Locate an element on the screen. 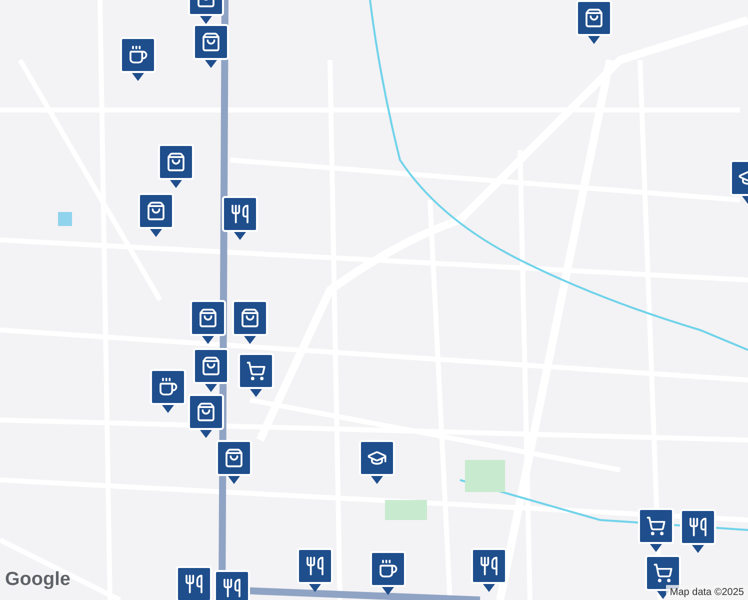  google-logo: Google is located at coordinates (37, 580).